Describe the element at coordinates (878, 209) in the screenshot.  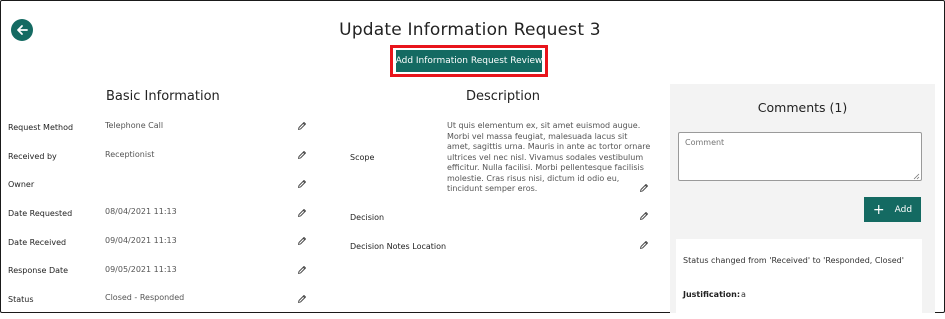
I see `plus-icon: +` at that location.